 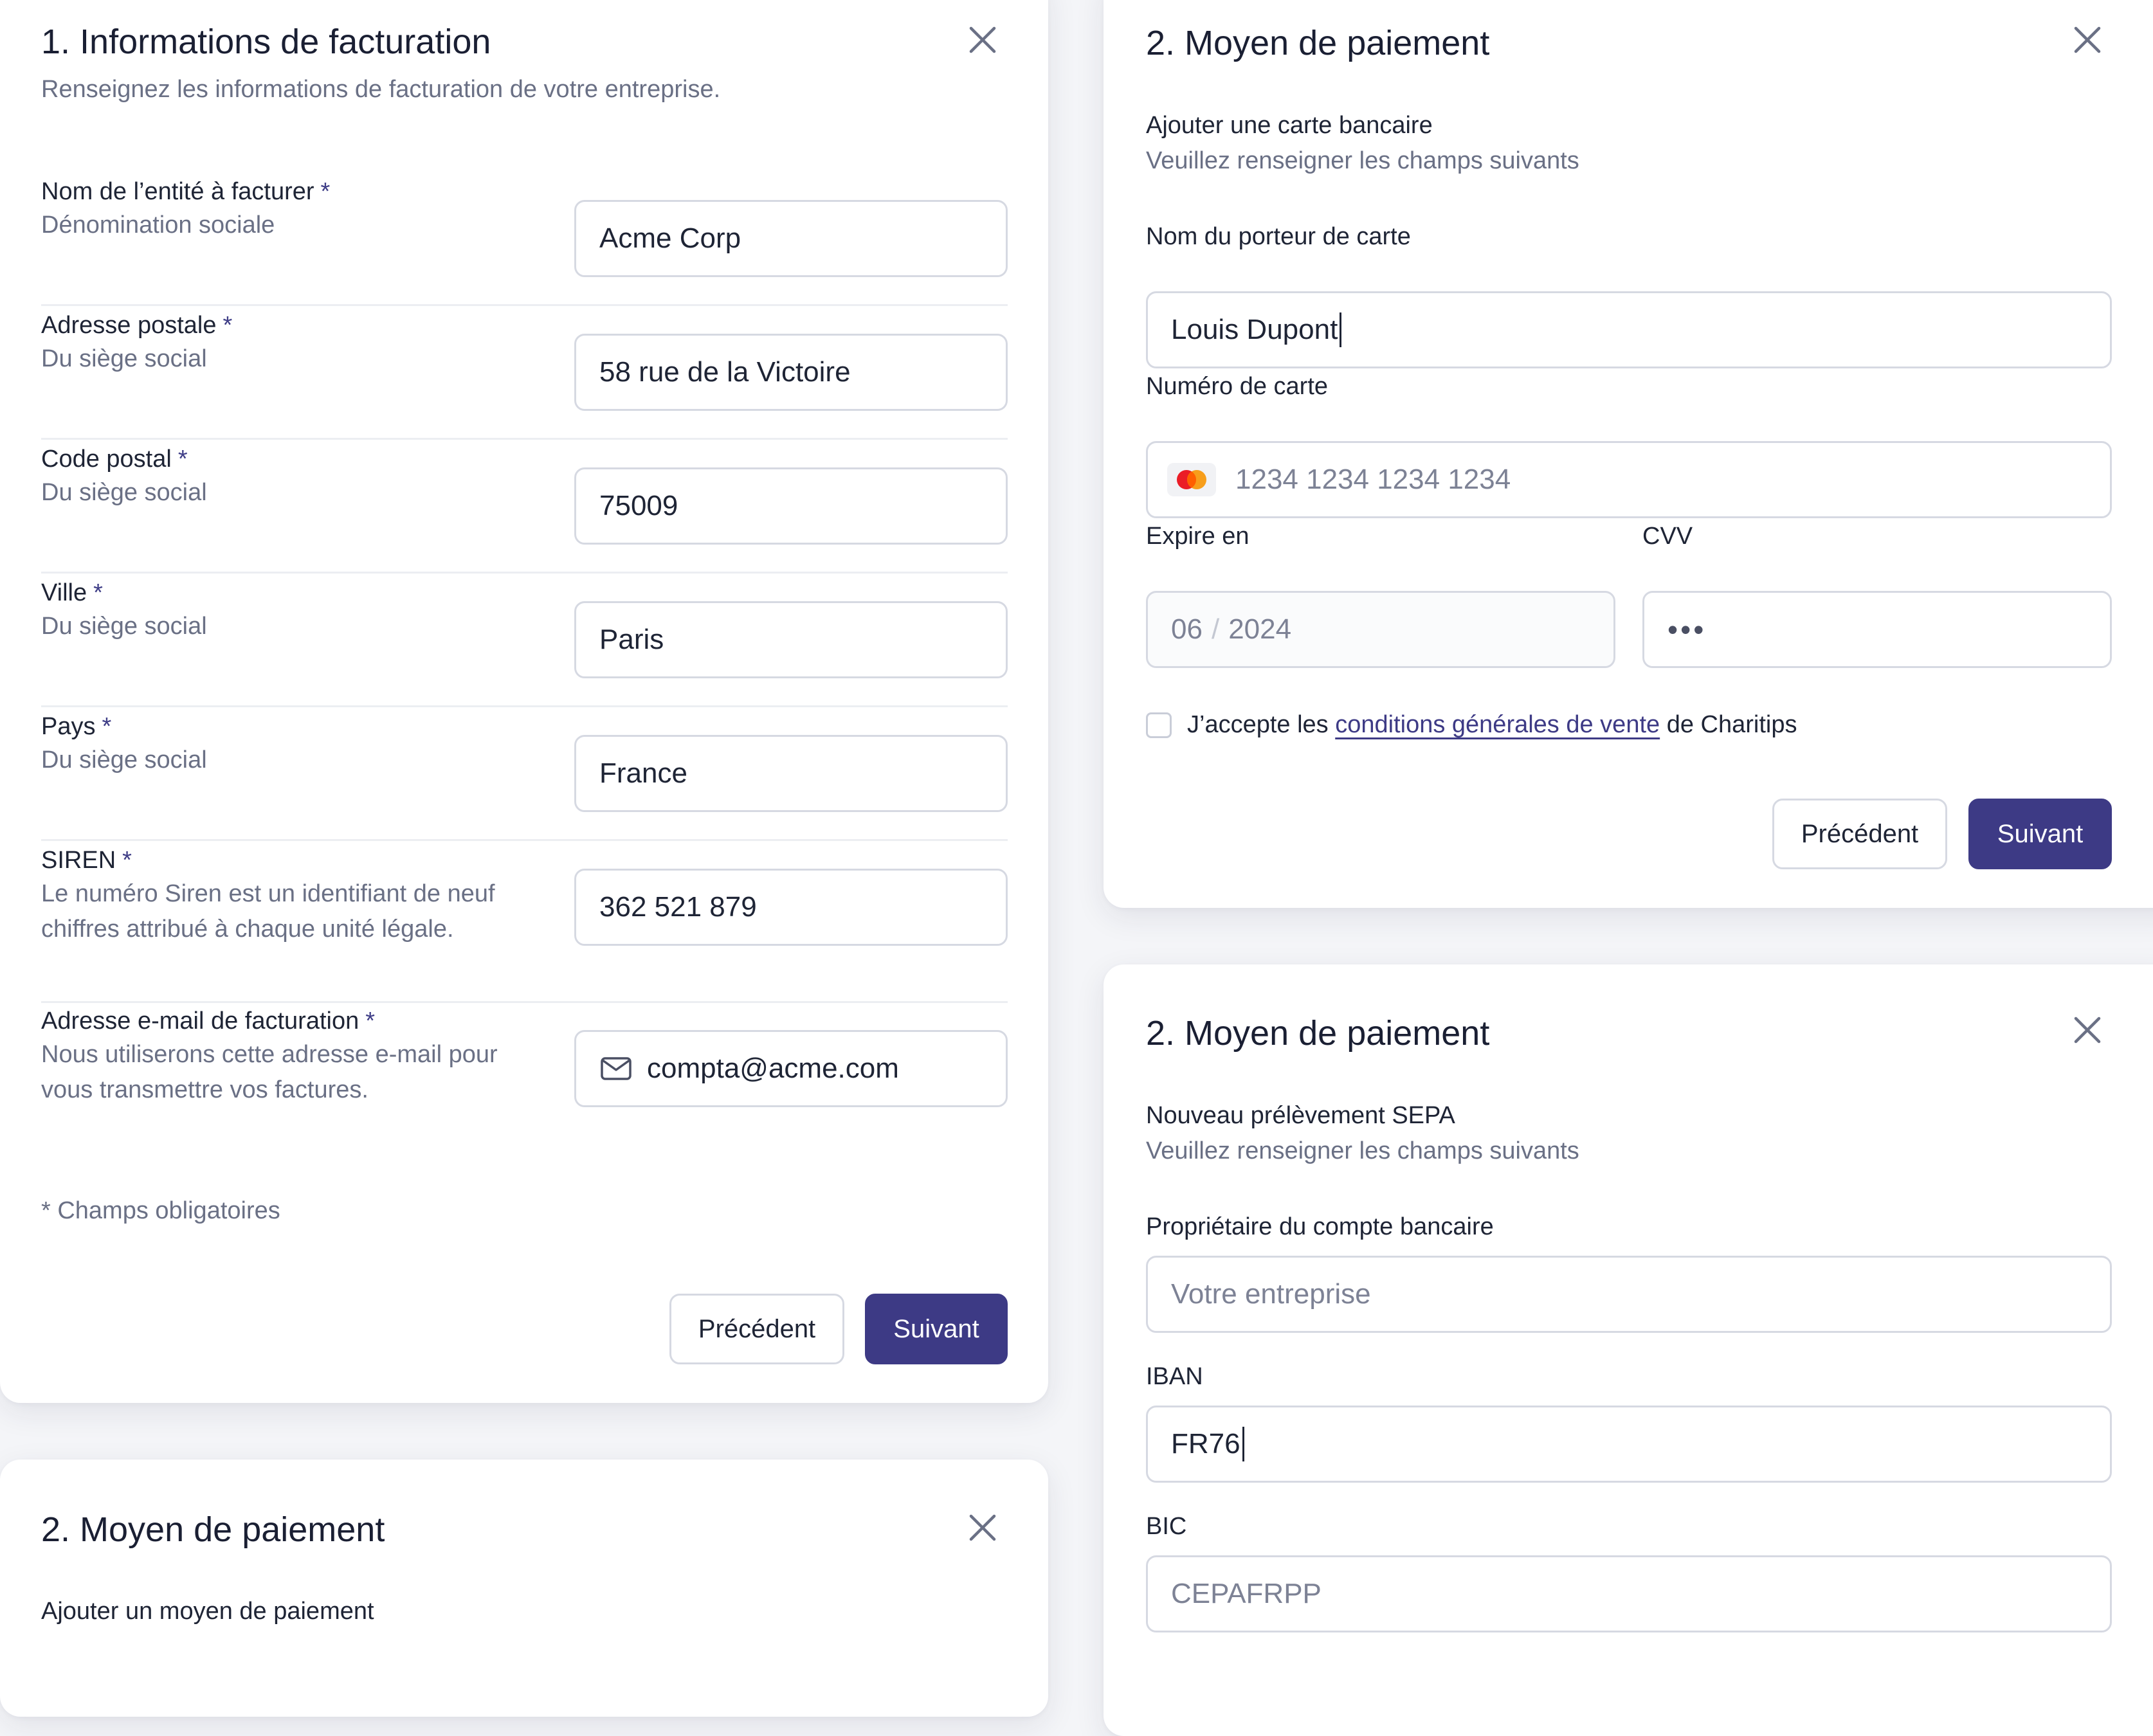 What do you see at coordinates (643, 773) in the screenshot?
I see `input-value: France` at bounding box center [643, 773].